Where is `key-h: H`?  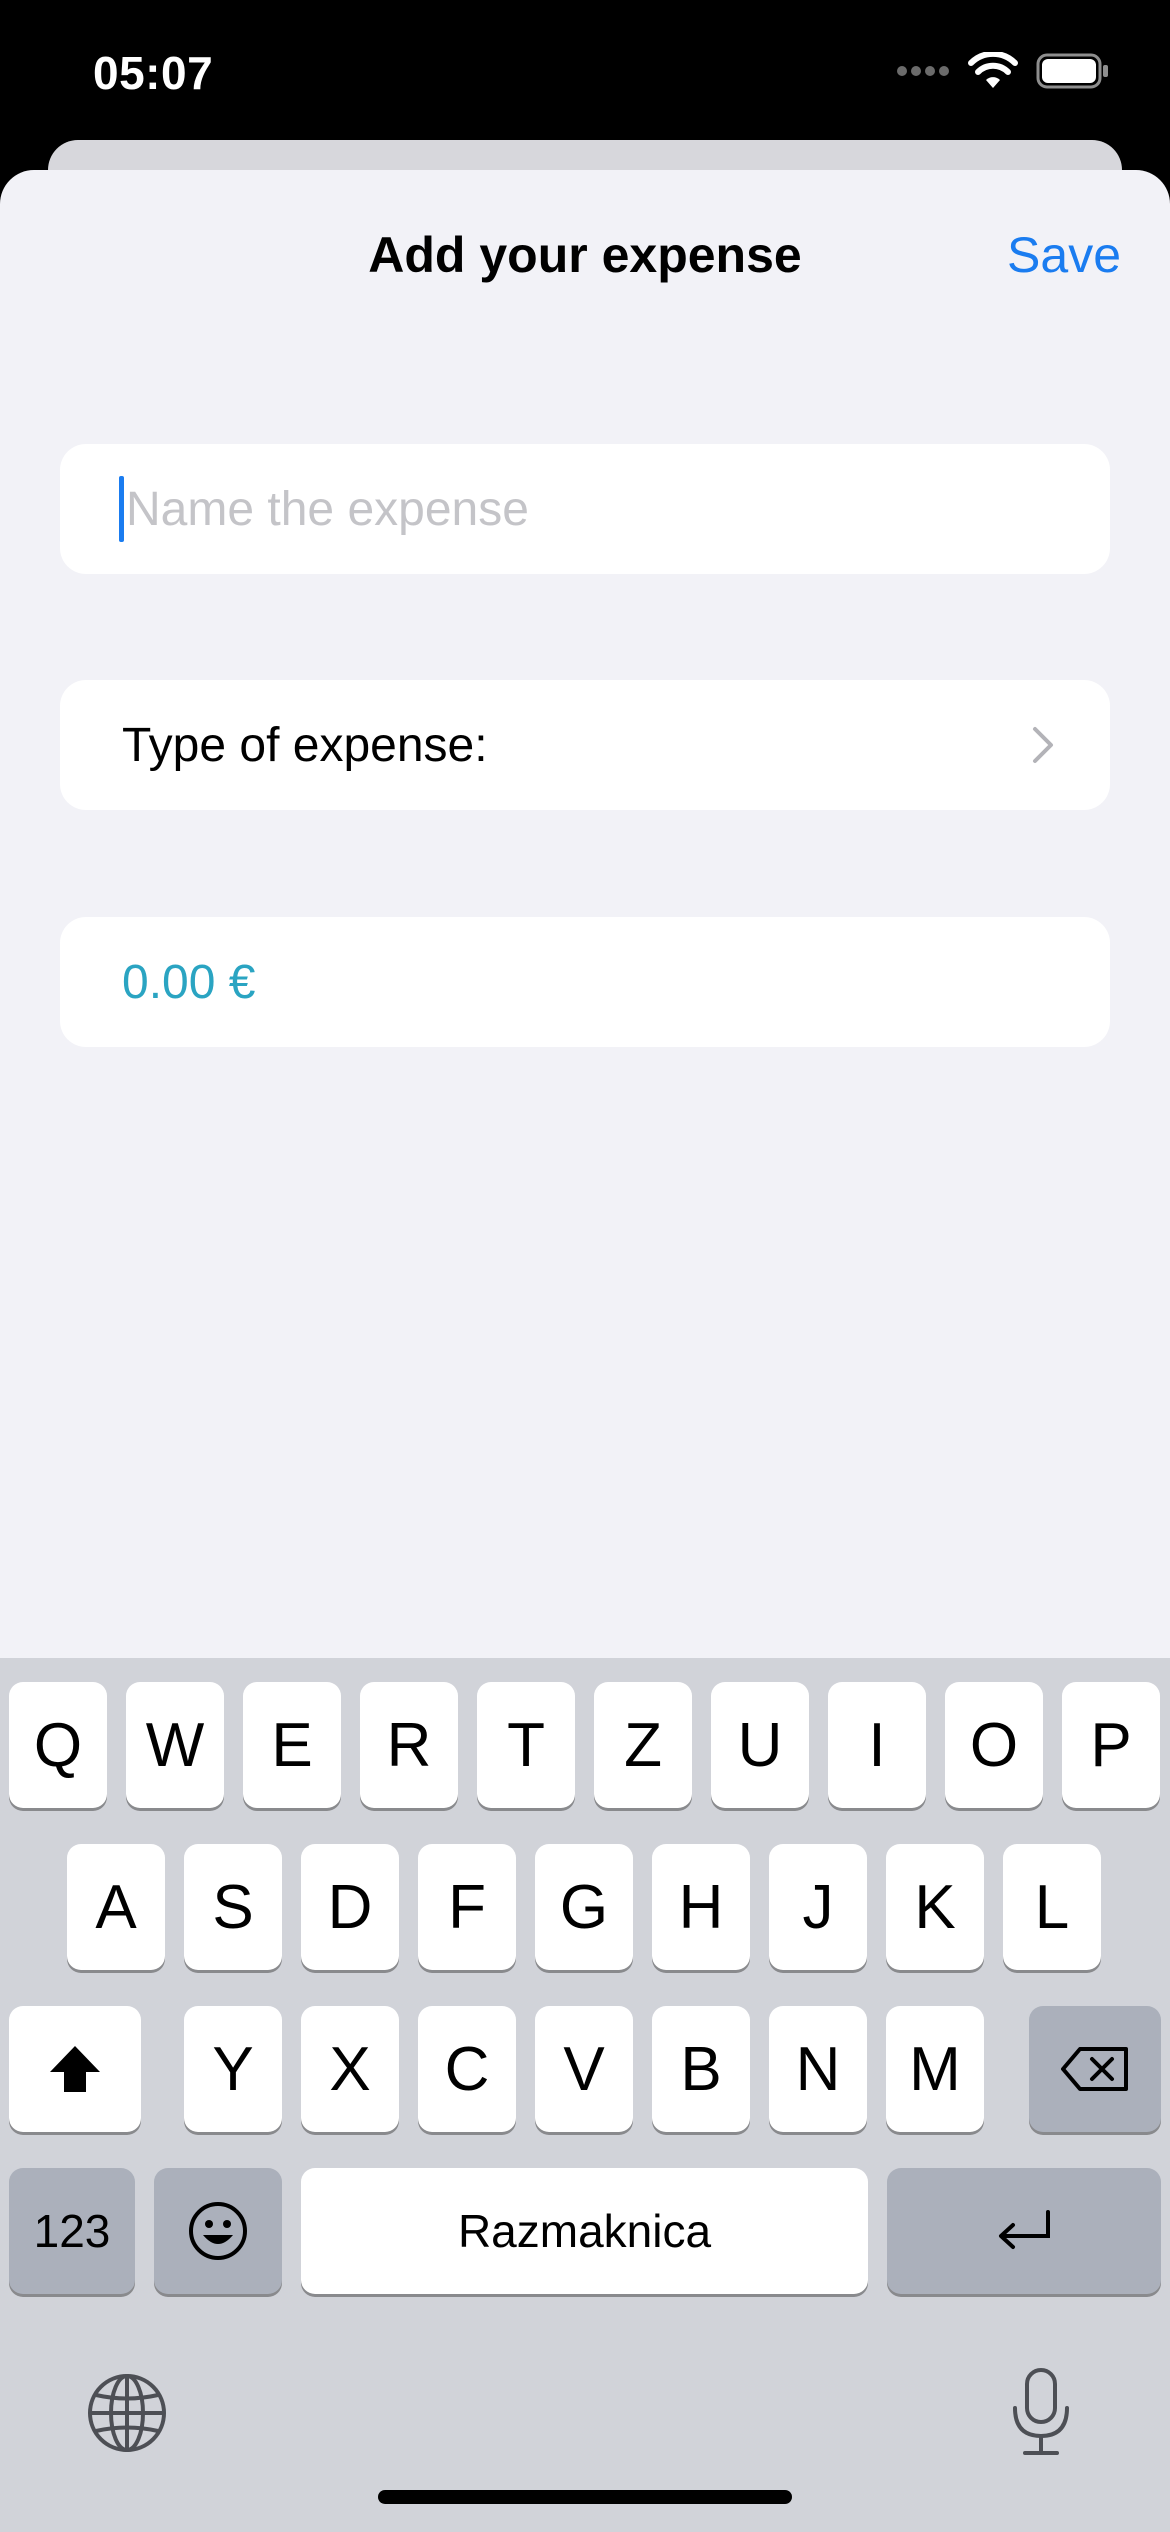 key-h: H is located at coordinates (701, 1907).